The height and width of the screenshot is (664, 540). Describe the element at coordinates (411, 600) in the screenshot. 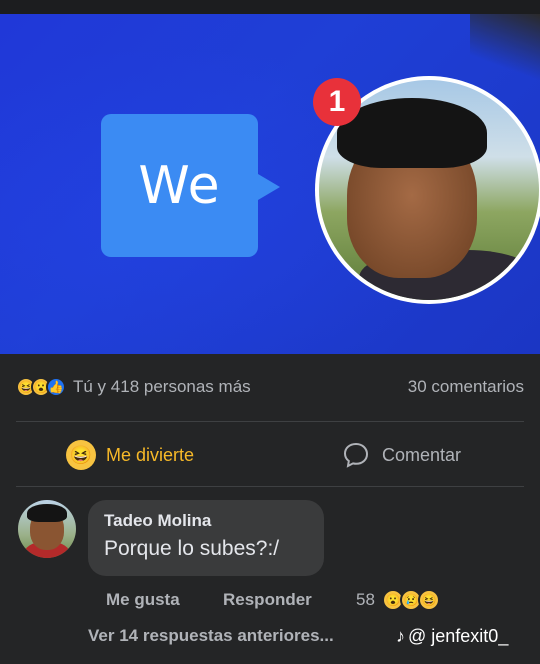

I see `comment-reactions: 😮 😢 😆` at that location.